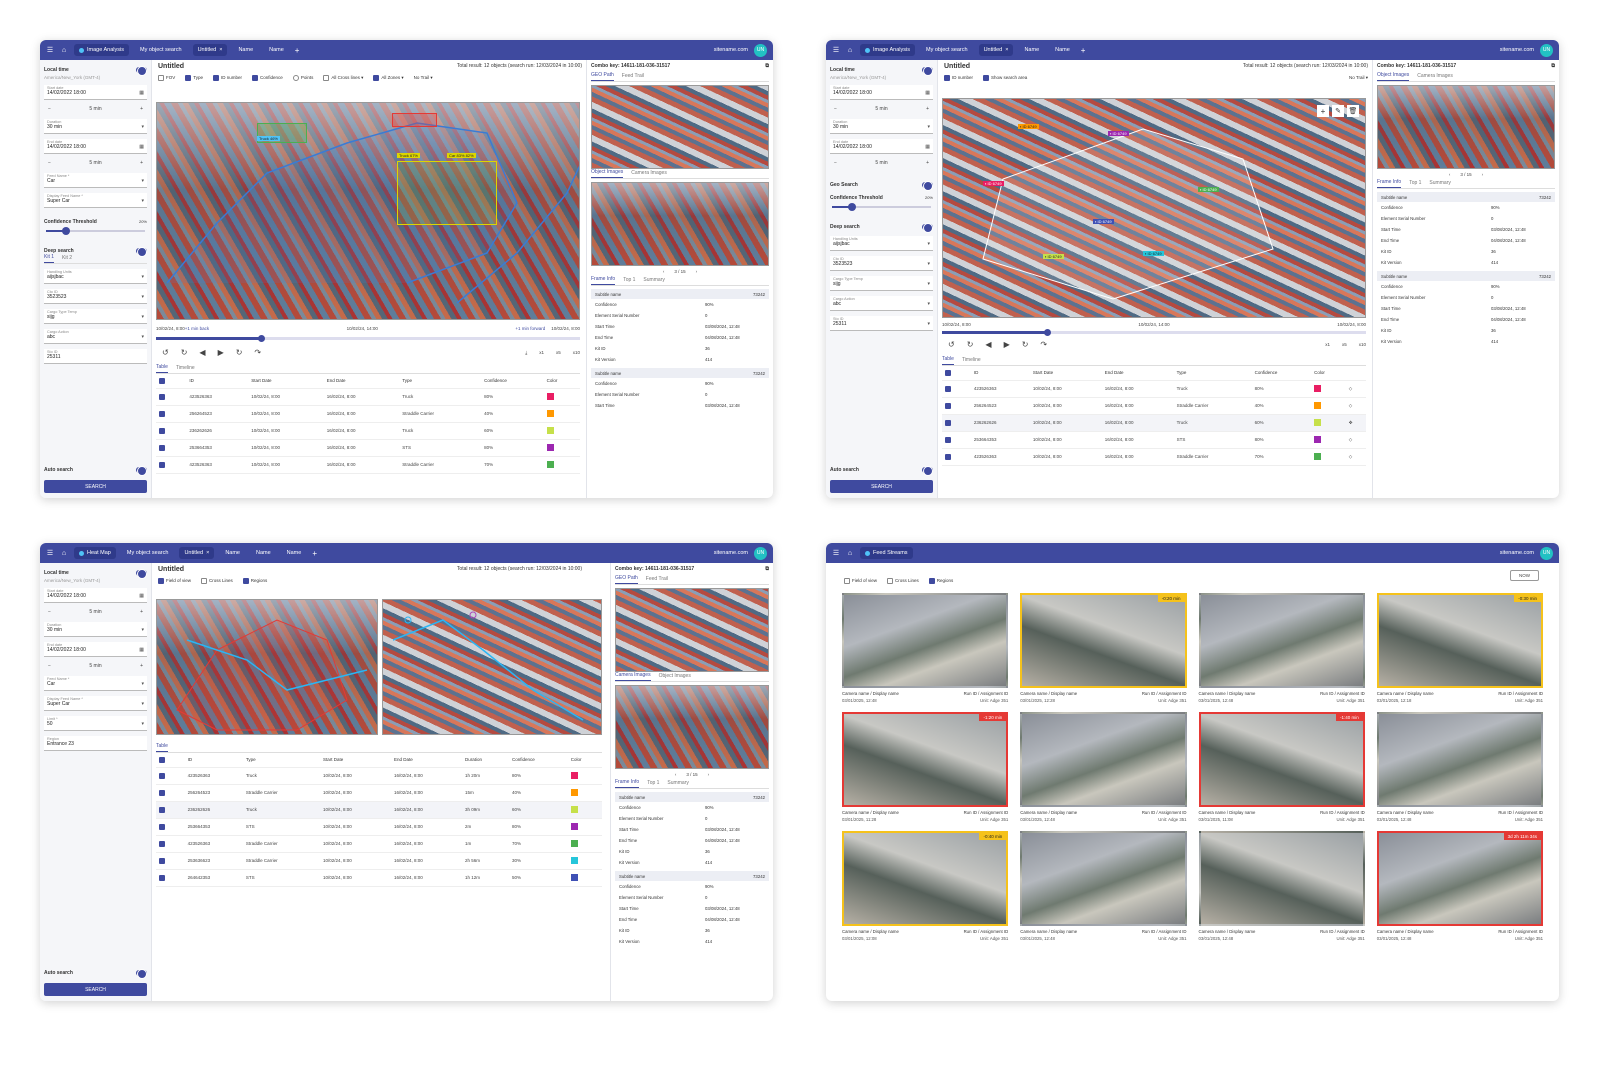 The width and height of the screenshot is (1600, 1067). What do you see at coordinates (49, 109) in the screenshot?
I see `minus-icon: −` at bounding box center [49, 109].